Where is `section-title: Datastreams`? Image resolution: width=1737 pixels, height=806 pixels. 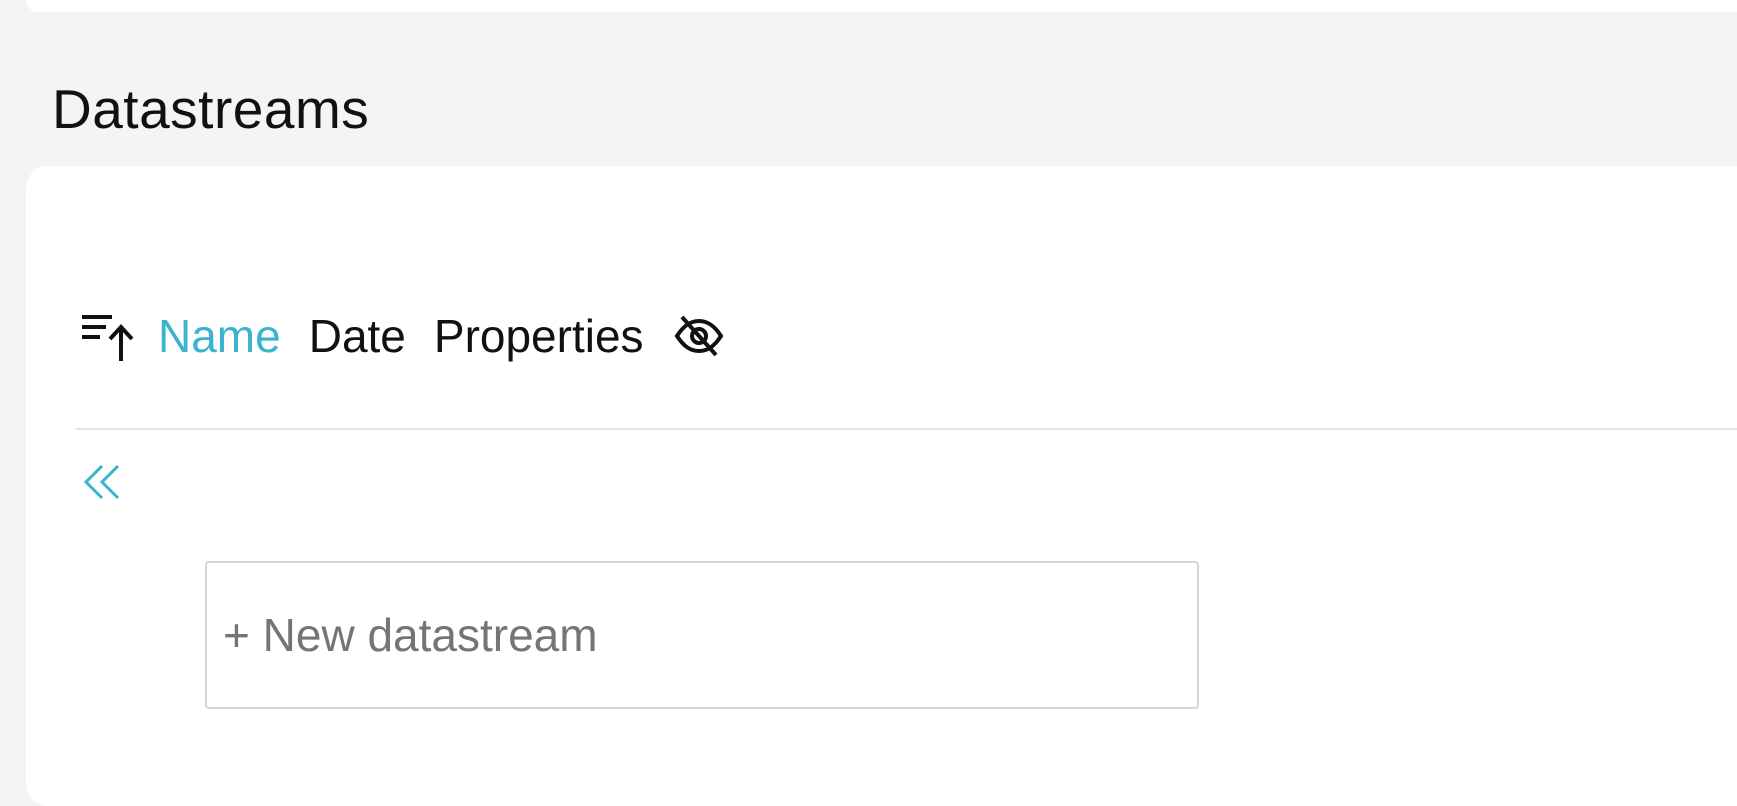
section-title: Datastreams is located at coordinates (211, 109).